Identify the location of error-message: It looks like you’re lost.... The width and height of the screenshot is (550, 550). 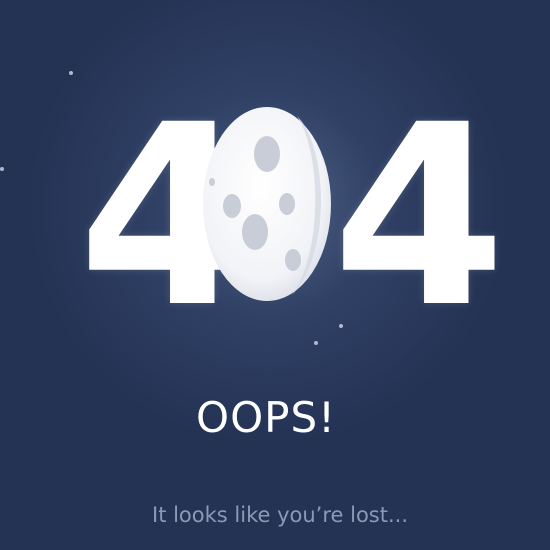
(280, 515).